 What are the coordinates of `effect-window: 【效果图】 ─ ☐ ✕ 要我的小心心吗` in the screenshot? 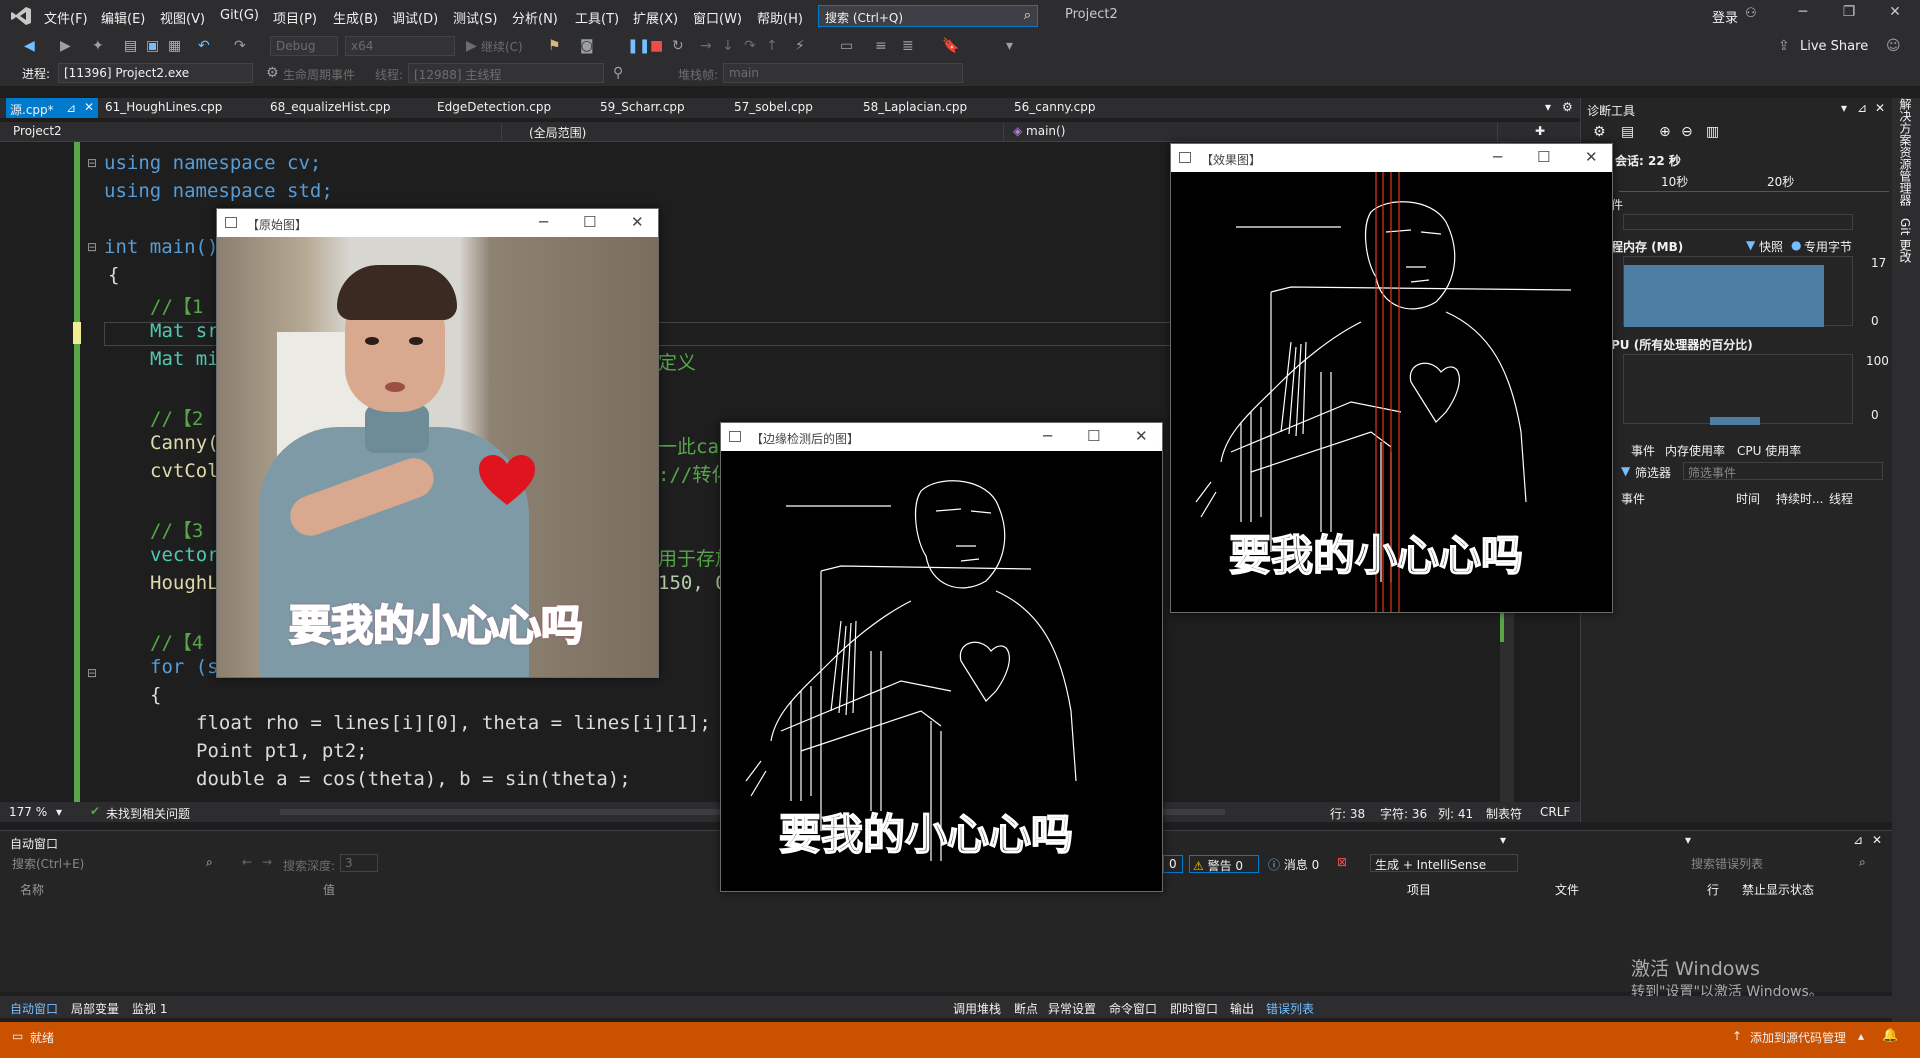 It's located at (1391, 378).